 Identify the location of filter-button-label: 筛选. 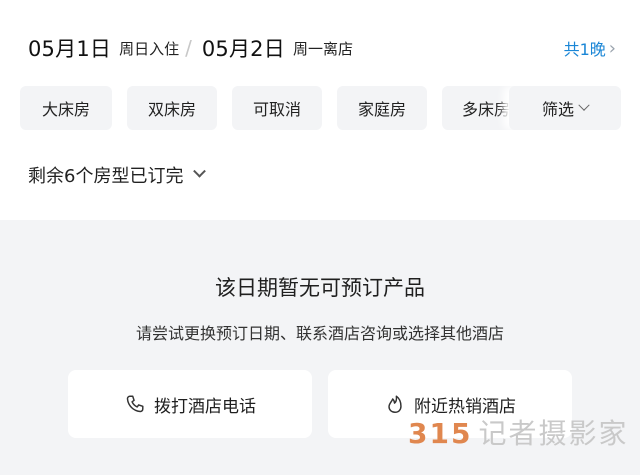
(557, 109).